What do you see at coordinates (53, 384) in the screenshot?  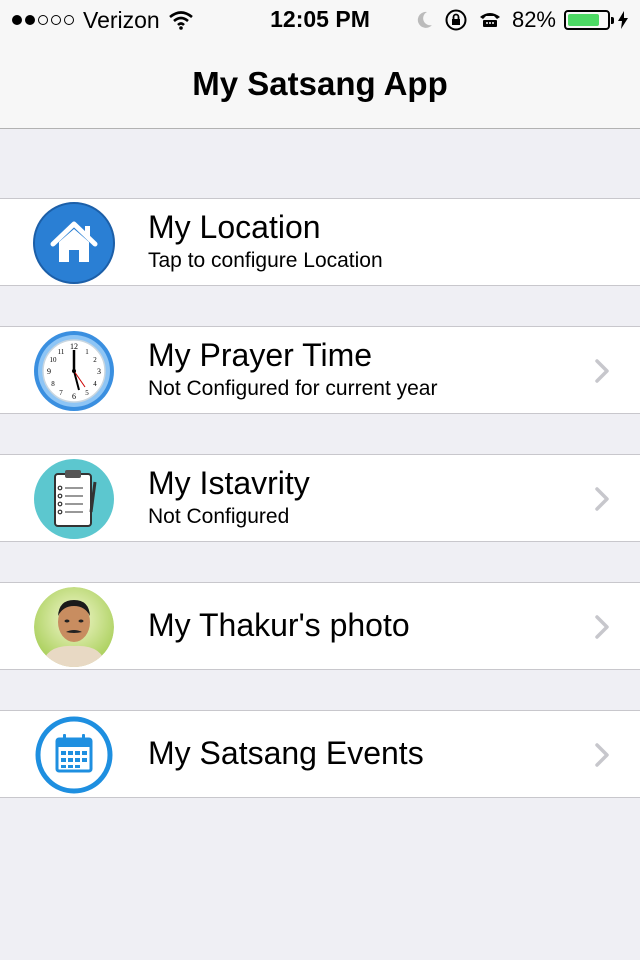 I see `svg-text: 8` at bounding box center [53, 384].